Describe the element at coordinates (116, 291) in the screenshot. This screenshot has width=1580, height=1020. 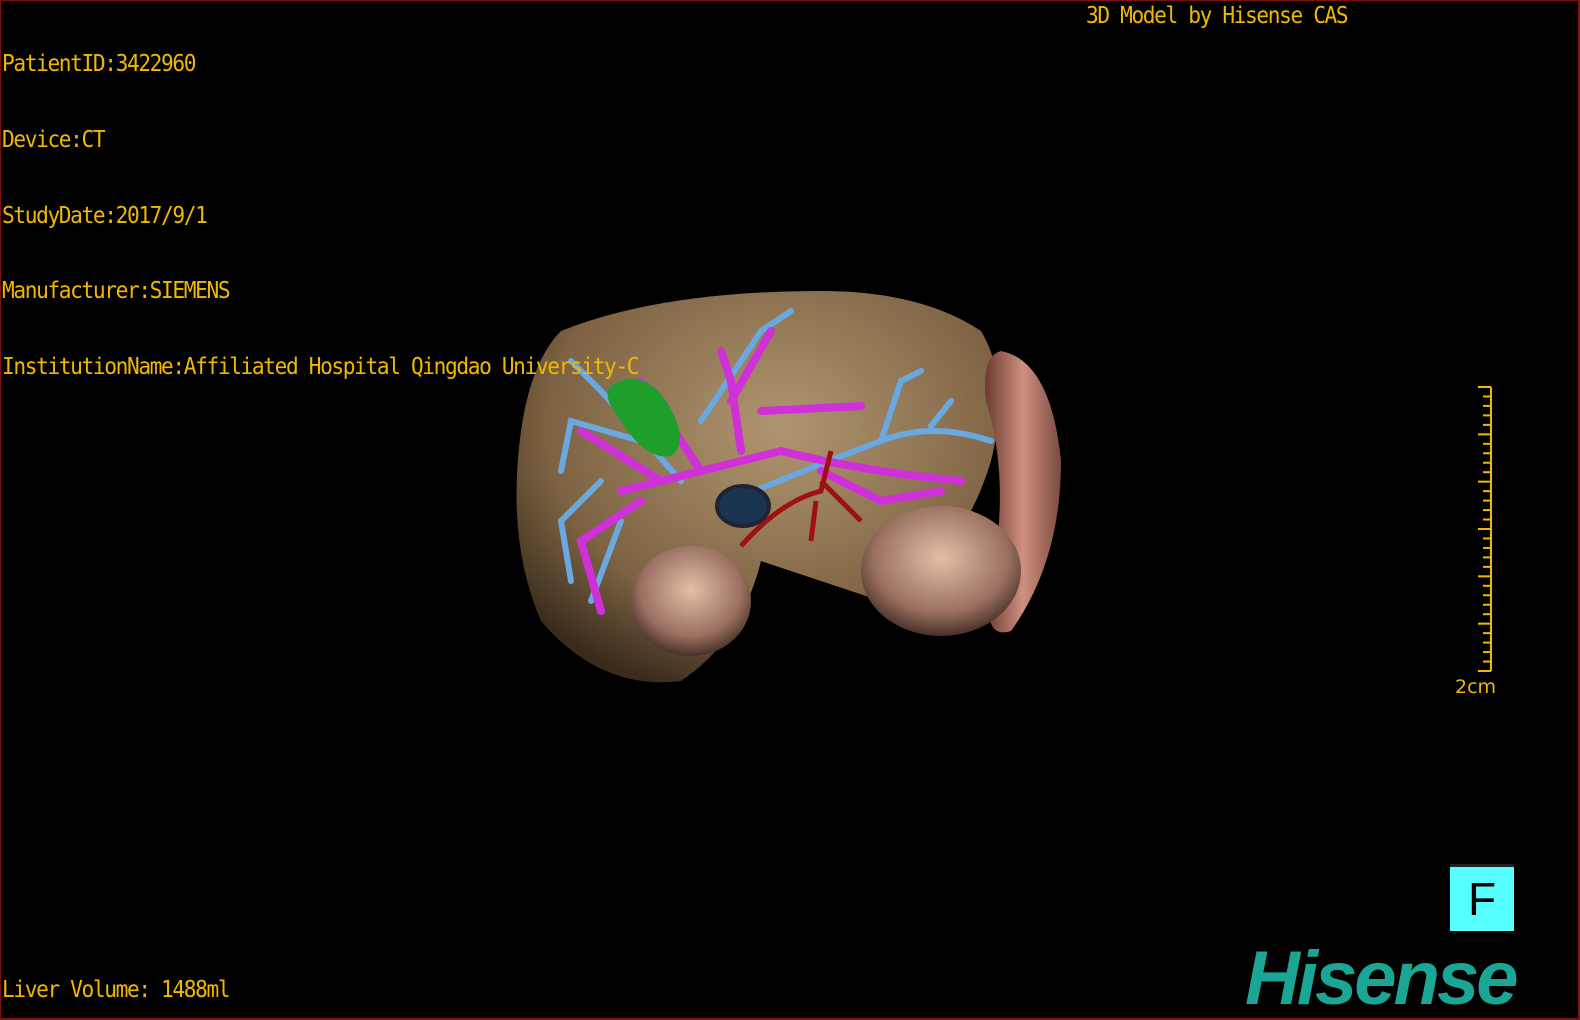
I see `manufacturer: Manufacturer:SIEMENS` at that location.